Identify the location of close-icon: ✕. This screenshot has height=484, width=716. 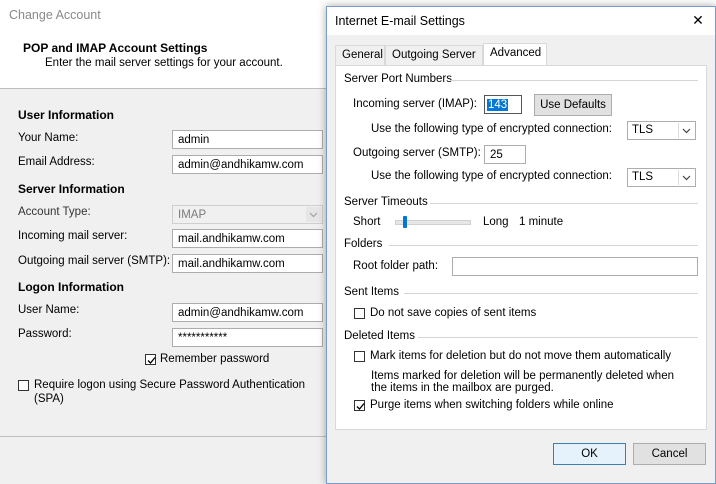
(698, 20).